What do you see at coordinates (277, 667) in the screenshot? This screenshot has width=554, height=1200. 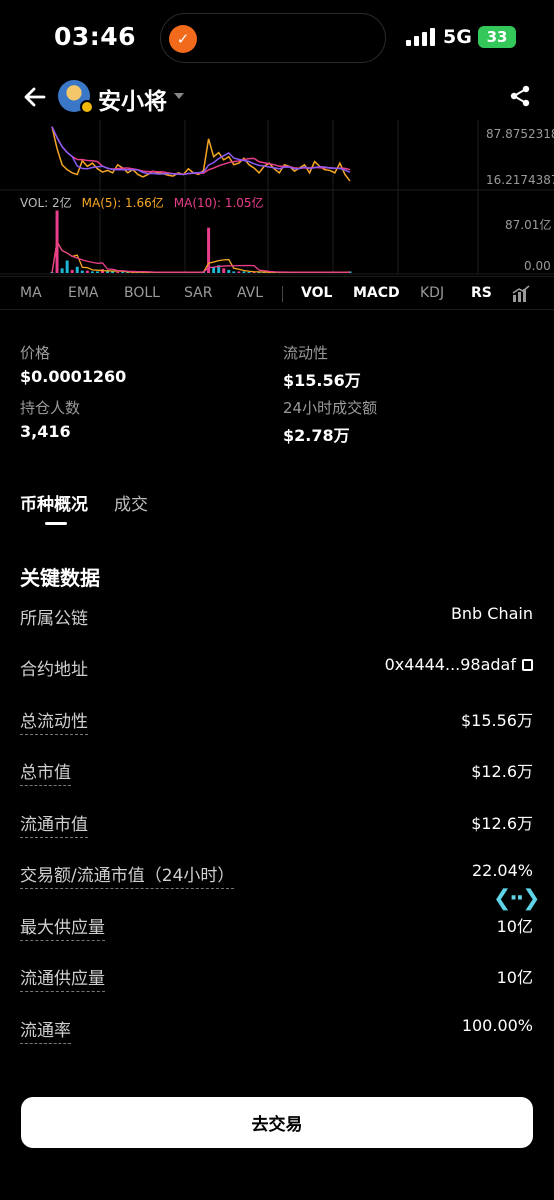 I see `row-contract-address: 合约地址 0x4444...98adaf` at bounding box center [277, 667].